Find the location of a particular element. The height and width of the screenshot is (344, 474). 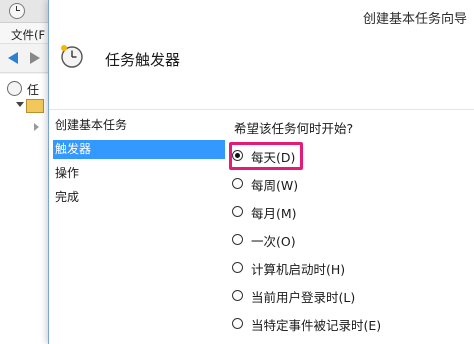

step-create-basic-task: 创建基本任务 is located at coordinates (139, 125).